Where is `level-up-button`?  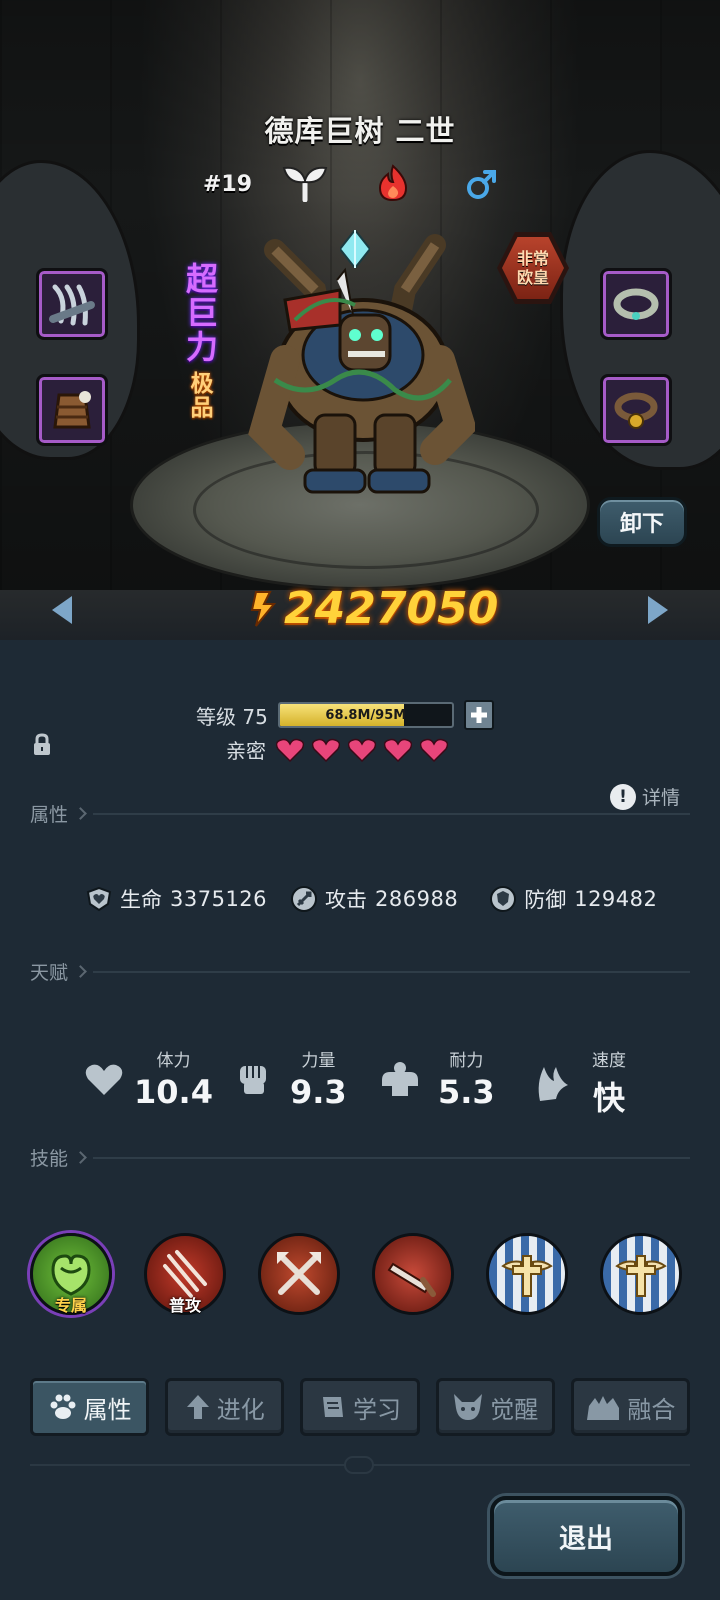
level-up-button is located at coordinates (478, 715).